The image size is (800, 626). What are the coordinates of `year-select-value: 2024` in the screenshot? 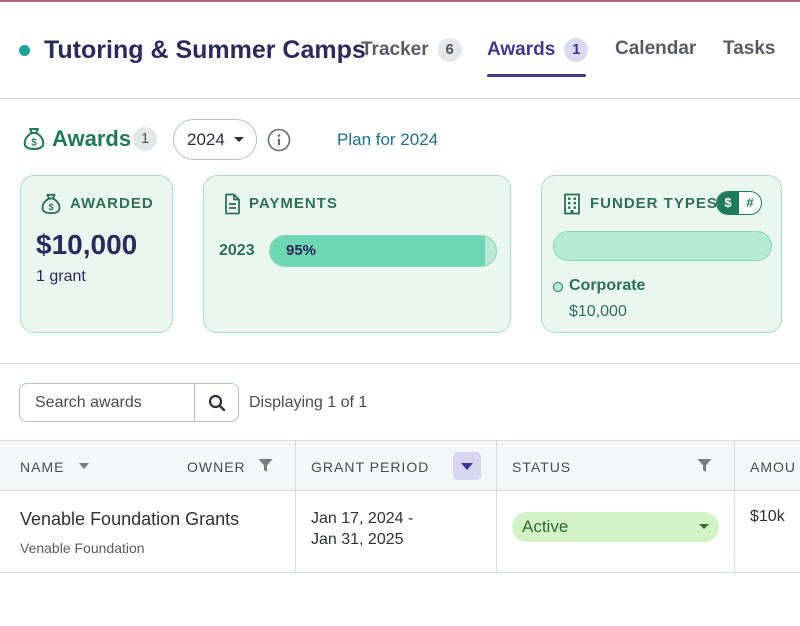 It's located at (206, 139).